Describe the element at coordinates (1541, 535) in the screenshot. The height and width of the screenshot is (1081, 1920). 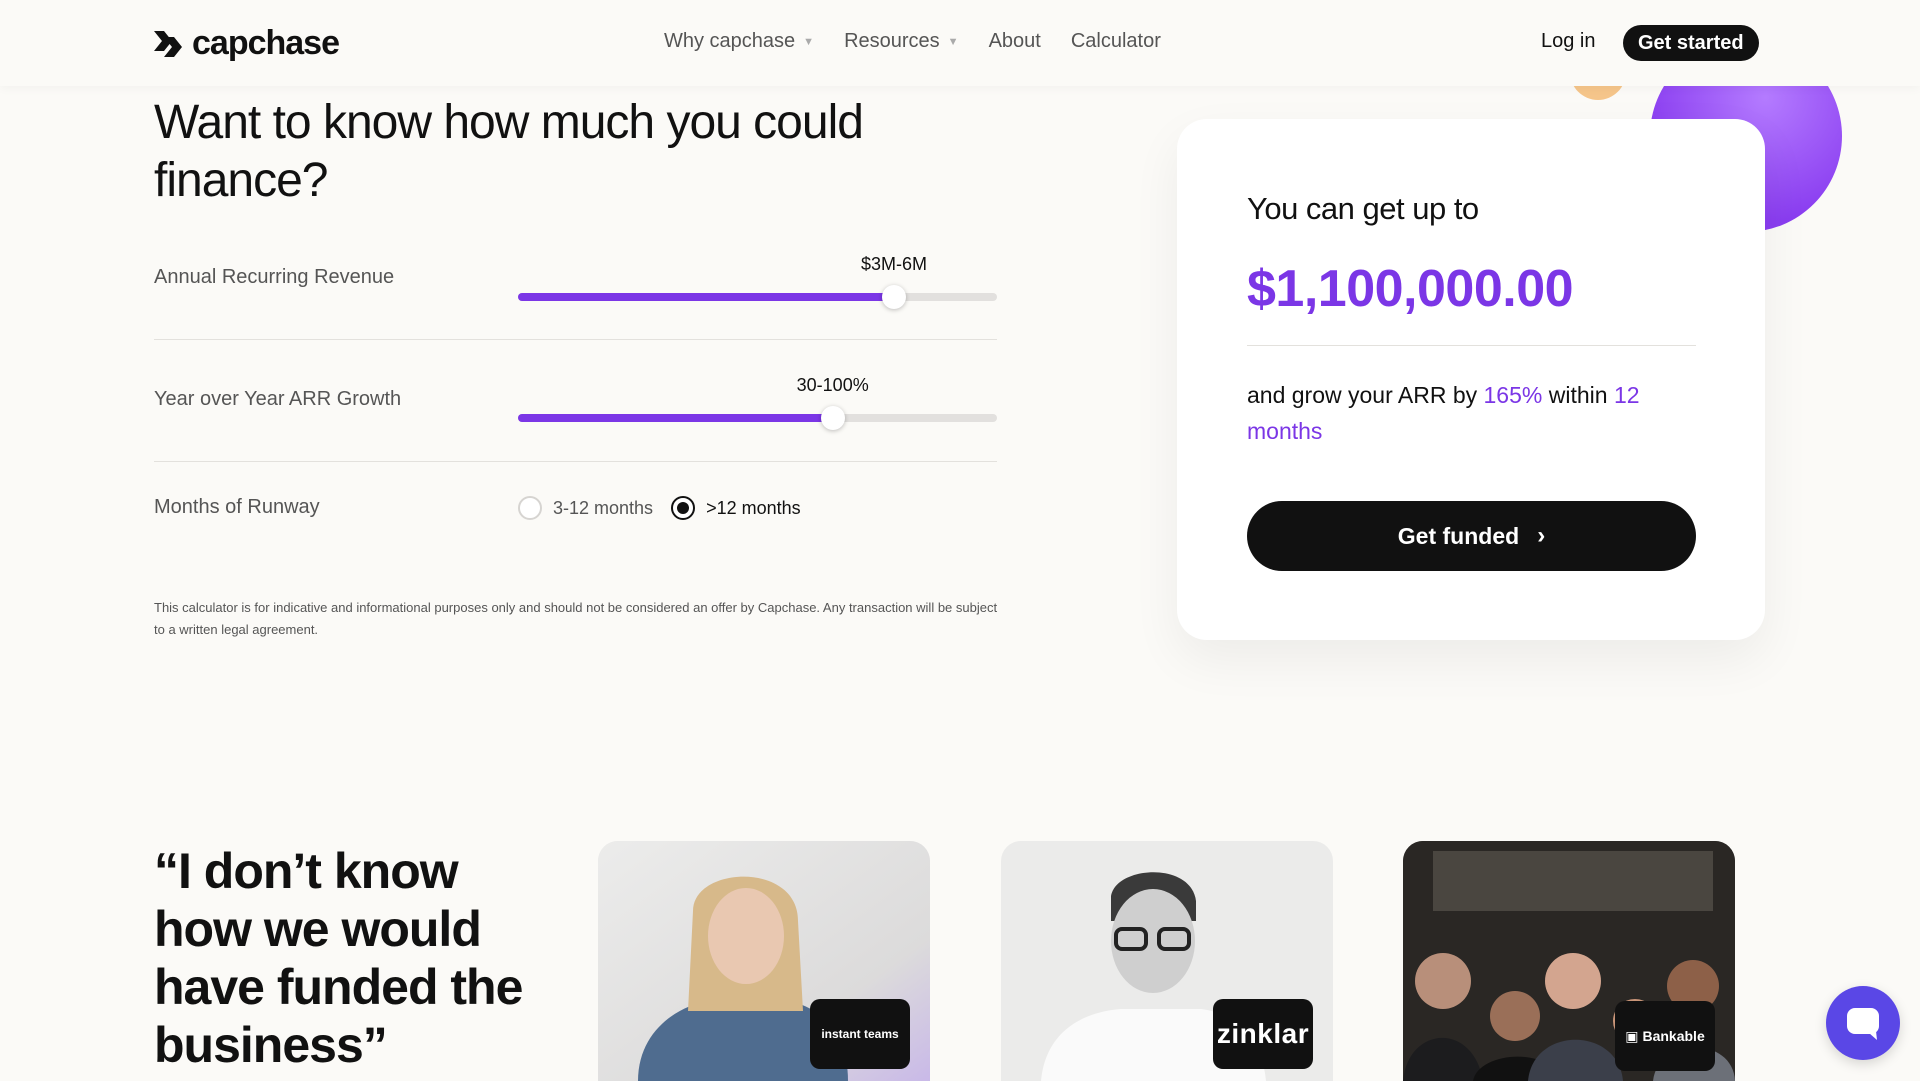
I see `chevron-right-icon: ›` at that location.